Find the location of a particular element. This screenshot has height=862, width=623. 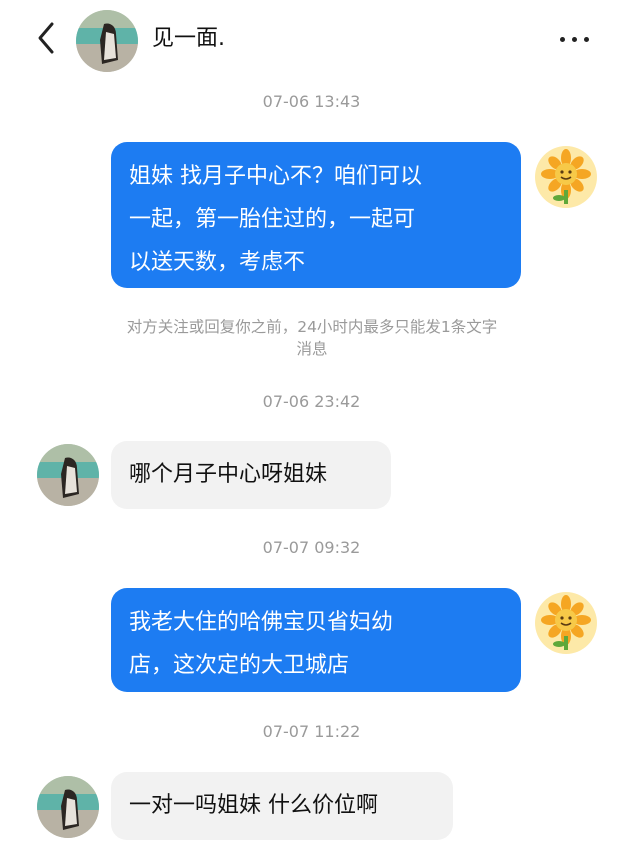

notice-line: 消息 is located at coordinates (312, 349).